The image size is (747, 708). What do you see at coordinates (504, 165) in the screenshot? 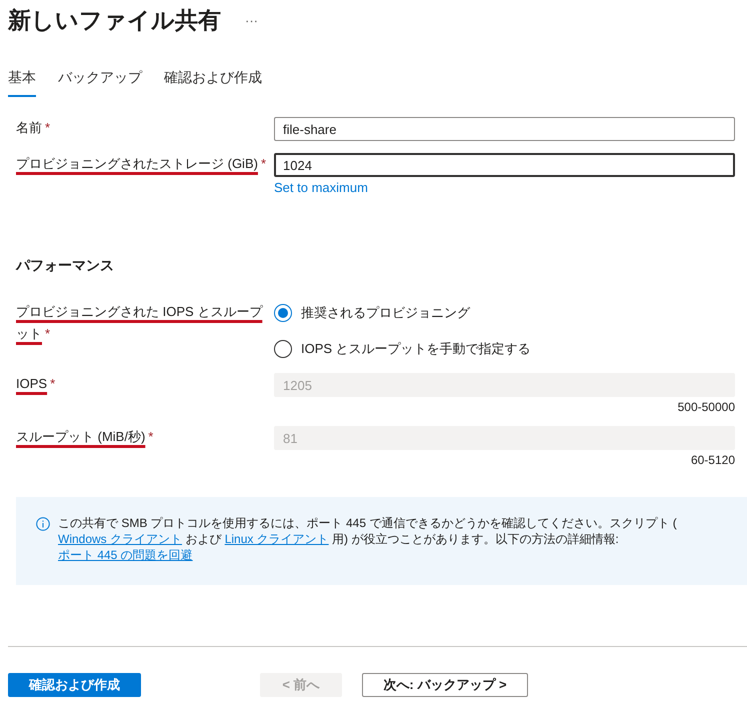
I see `input-field: 1024` at bounding box center [504, 165].